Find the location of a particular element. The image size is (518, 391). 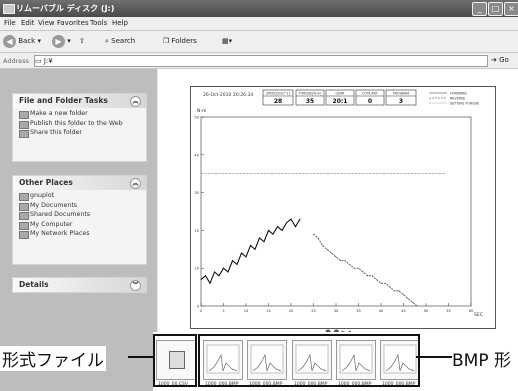

views-button: ▦▾ is located at coordinates (227, 41).